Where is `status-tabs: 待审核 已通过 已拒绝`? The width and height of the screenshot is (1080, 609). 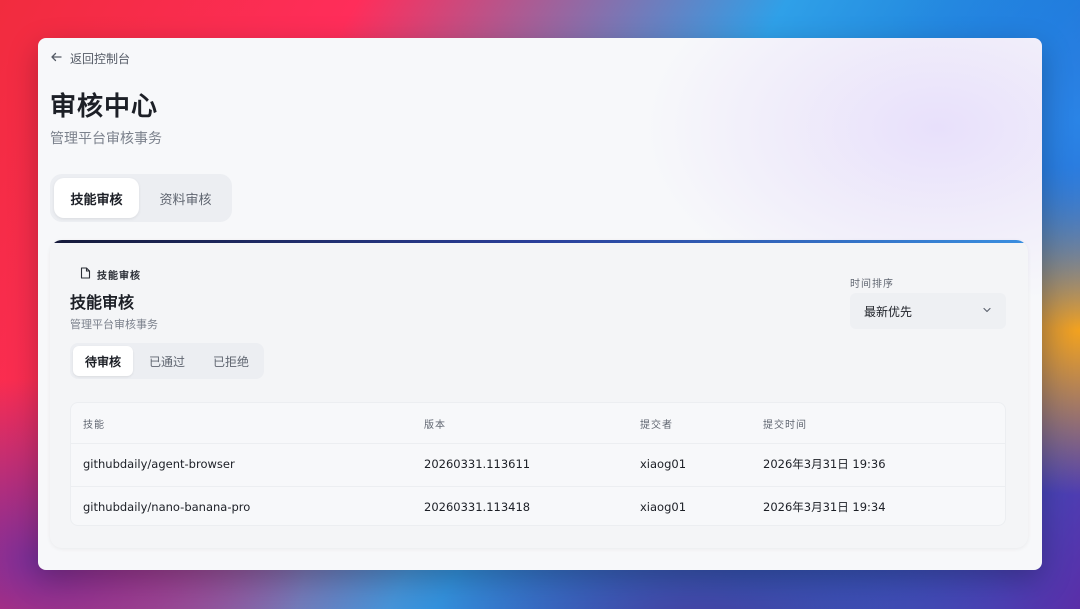
status-tabs: 待审核 已通过 已拒绝 is located at coordinates (167, 361).